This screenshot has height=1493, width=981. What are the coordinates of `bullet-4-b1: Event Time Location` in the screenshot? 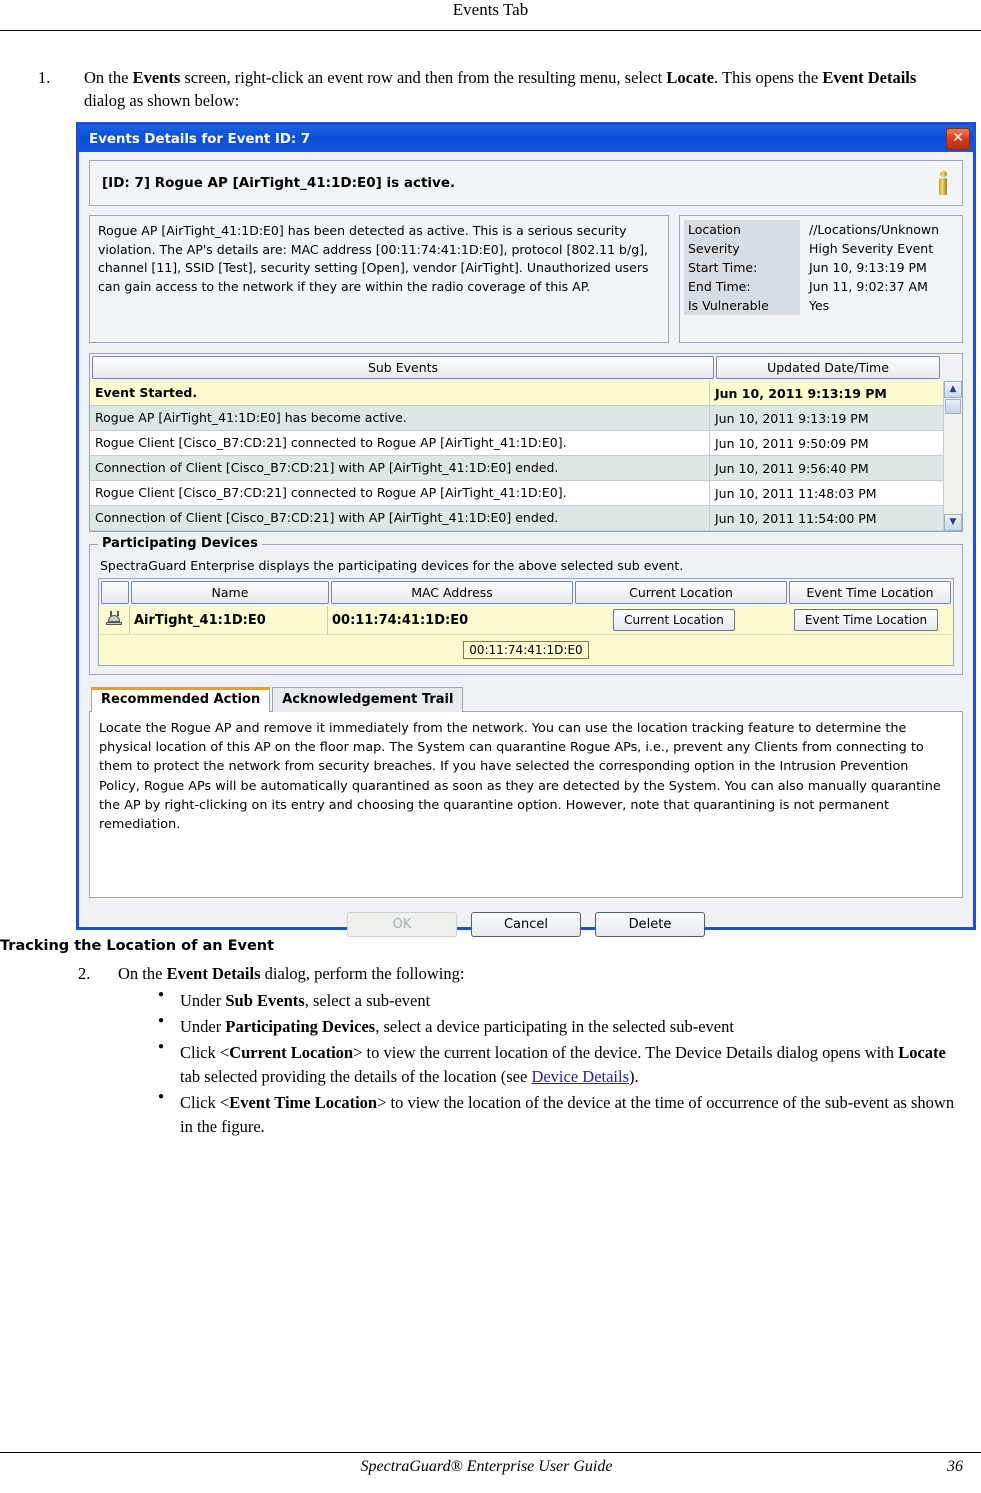 It's located at (303, 1102).